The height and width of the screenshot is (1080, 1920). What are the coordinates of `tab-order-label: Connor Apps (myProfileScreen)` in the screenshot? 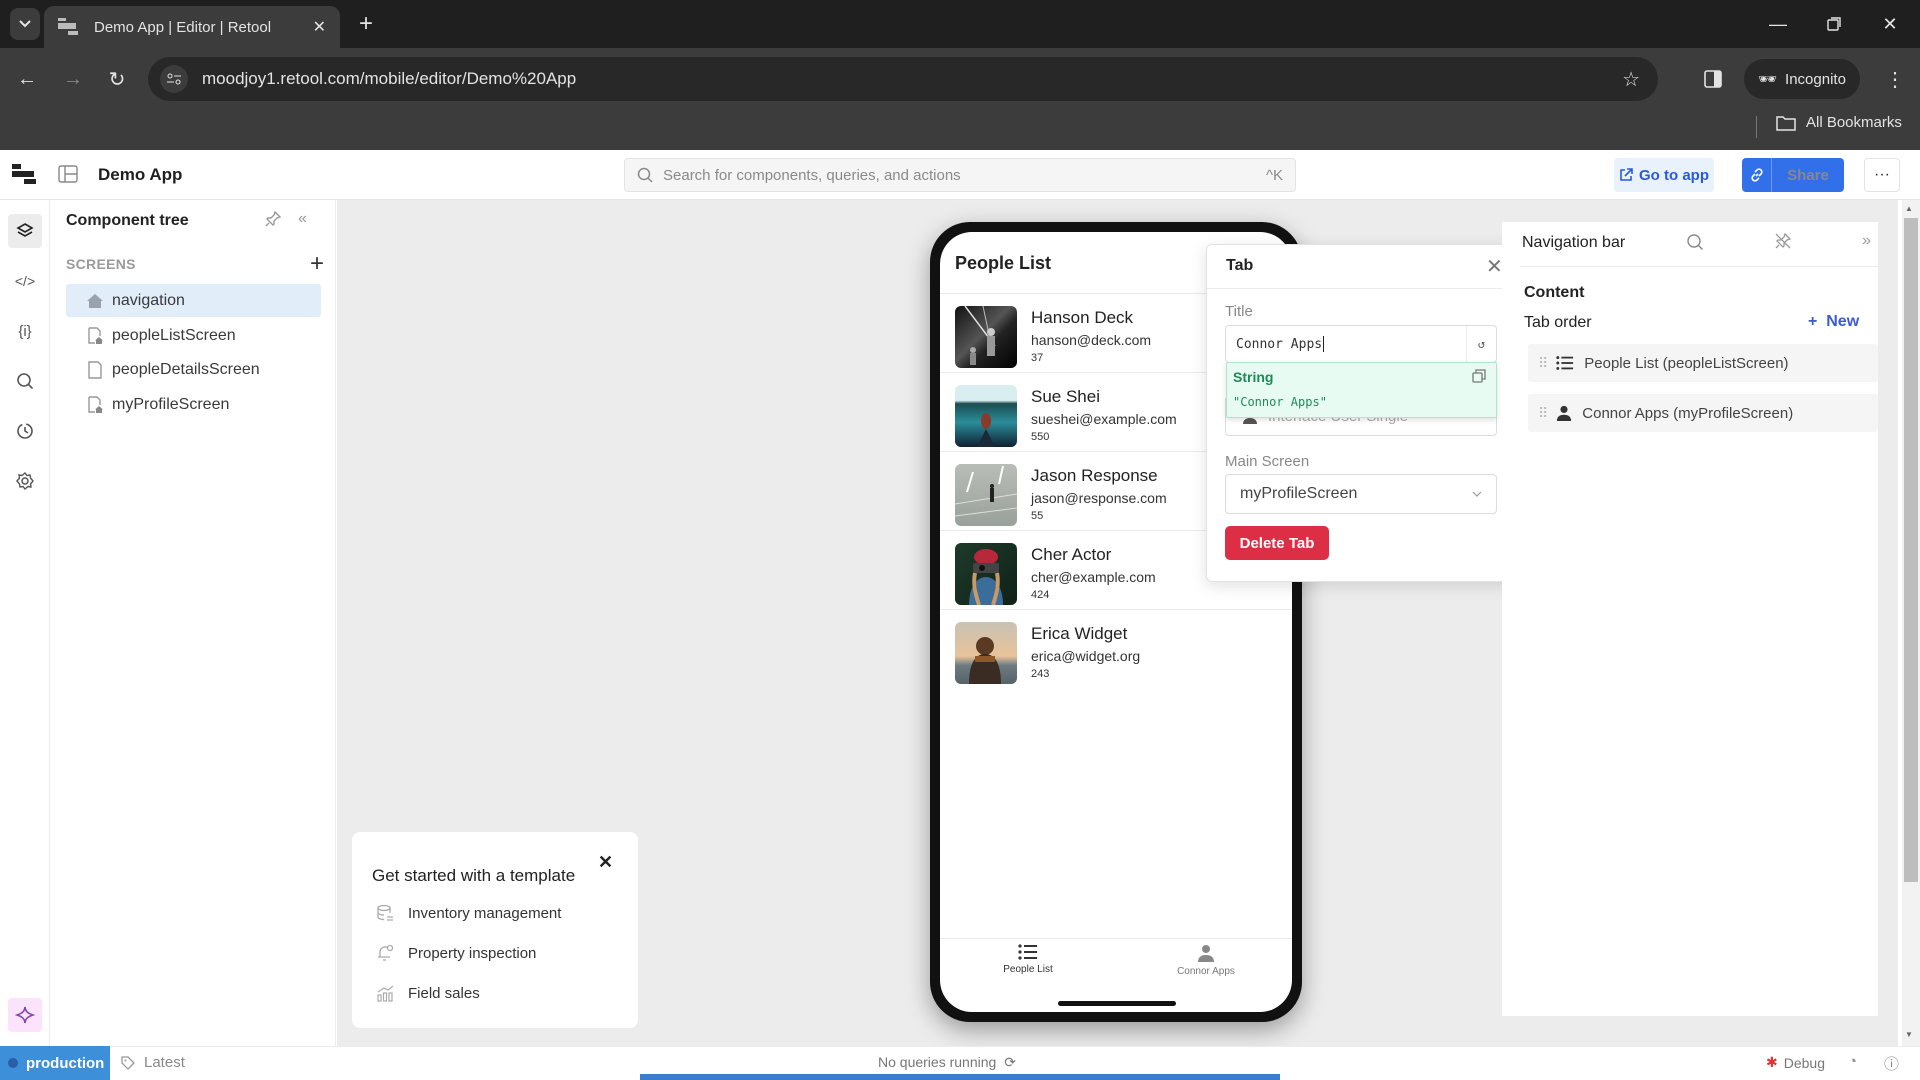 It's located at (1688, 413).